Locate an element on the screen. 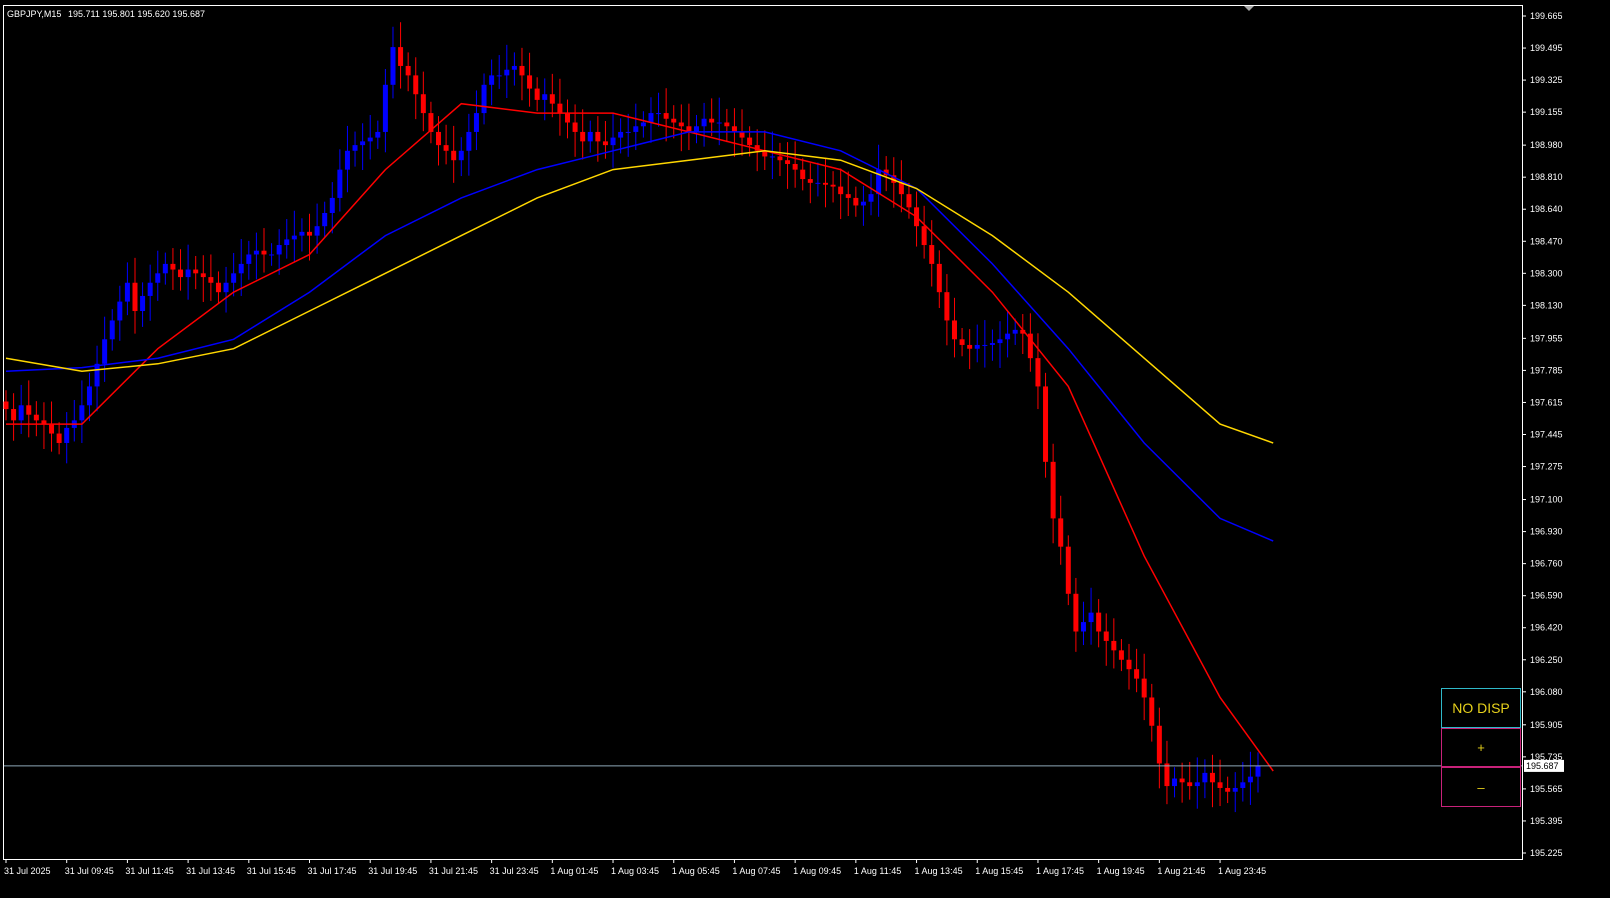 This screenshot has height=898, width=1610. price-tick-label: 197.785 is located at coordinates (1546, 370).